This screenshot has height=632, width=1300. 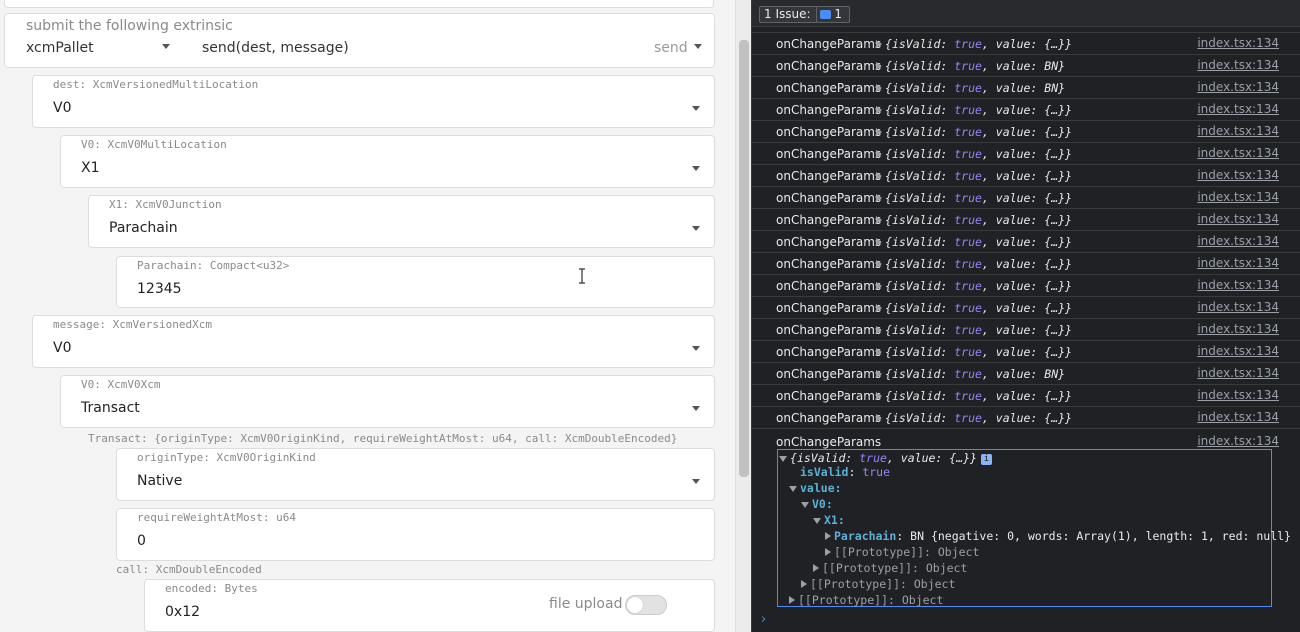 What do you see at coordinates (143, 228) in the screenshot?
I see `x1-value: Parachain` at bounding box center [143, 228].